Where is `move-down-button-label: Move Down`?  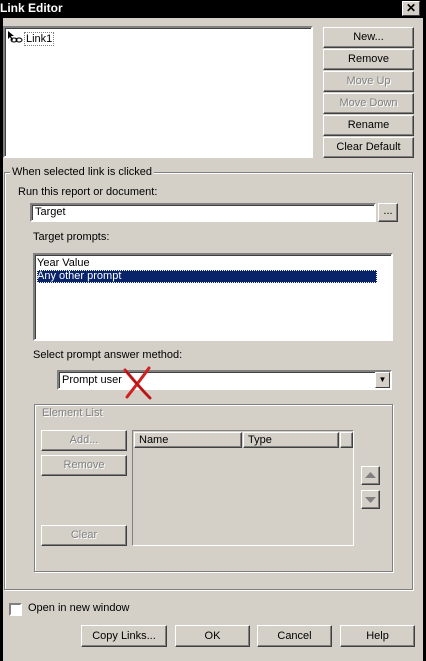
move-down-button-label: Move Down is located at coordinates (368, 103).